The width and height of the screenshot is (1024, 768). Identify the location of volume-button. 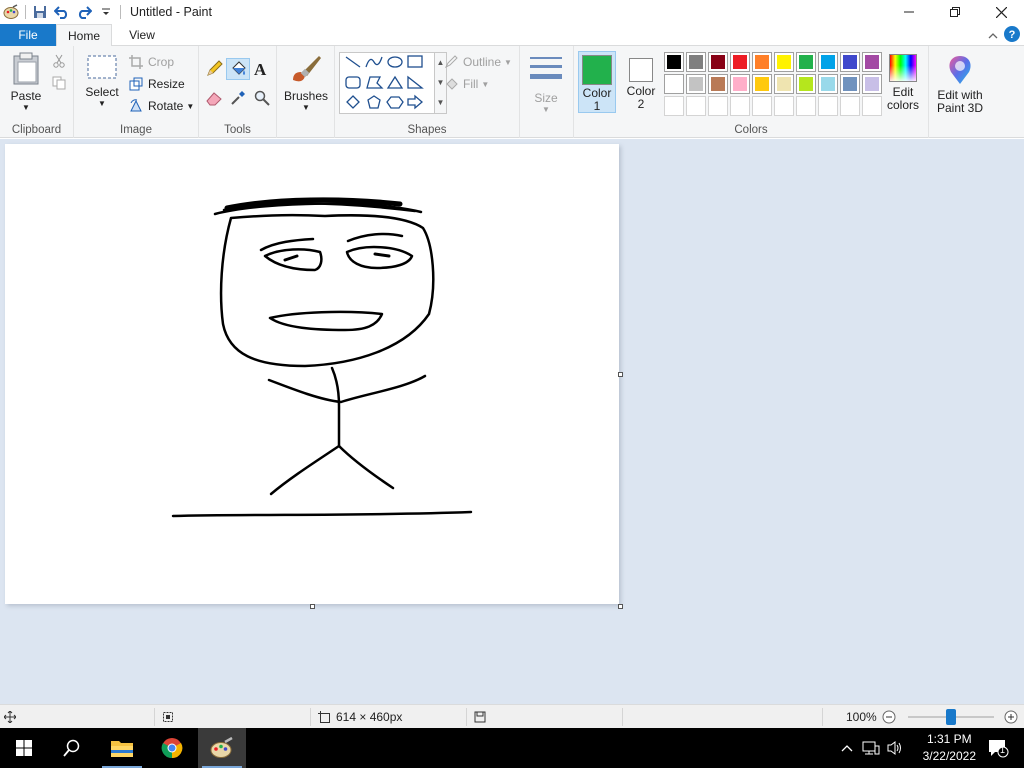
(895, 748).